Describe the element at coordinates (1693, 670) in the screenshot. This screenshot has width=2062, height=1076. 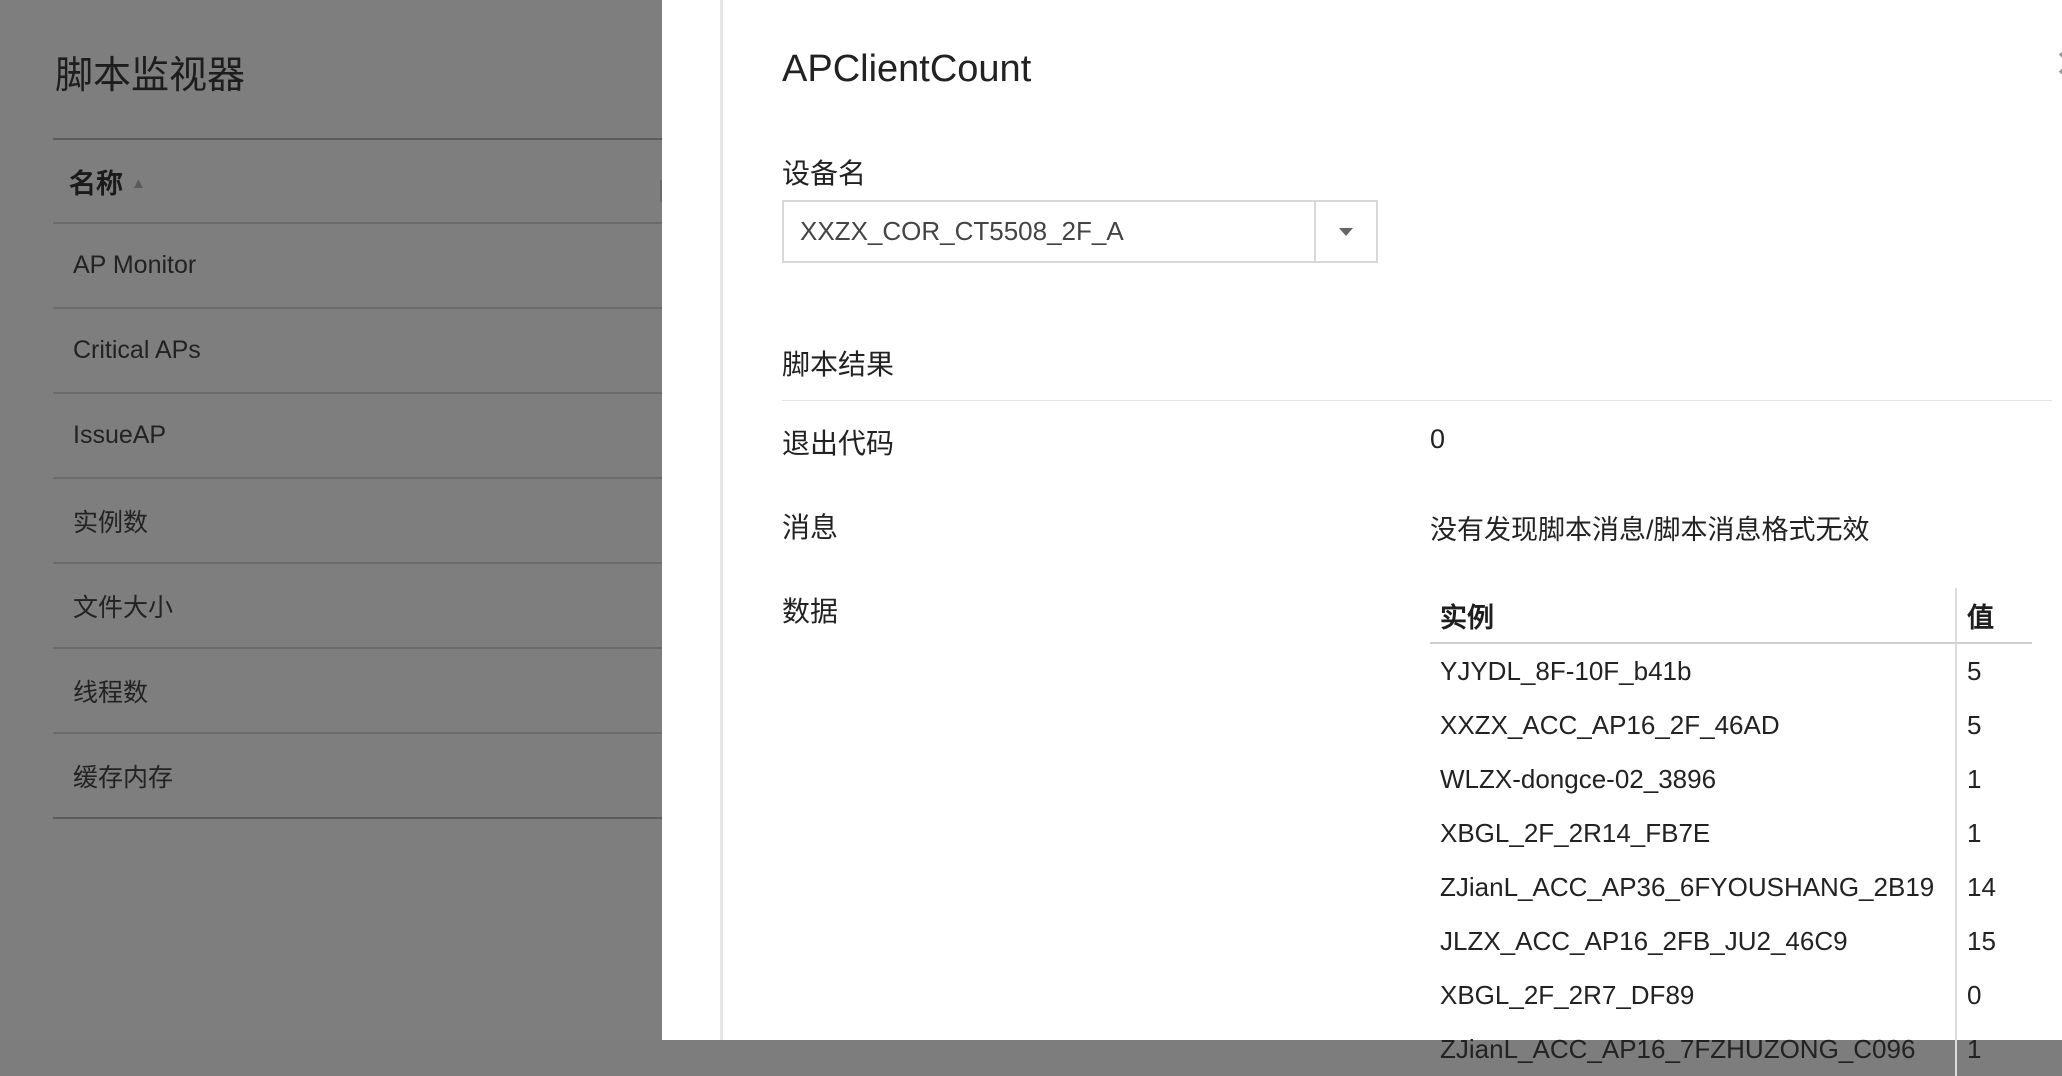
I see `instance-cell: YJYDL_8F-10F_b41b` at that location.